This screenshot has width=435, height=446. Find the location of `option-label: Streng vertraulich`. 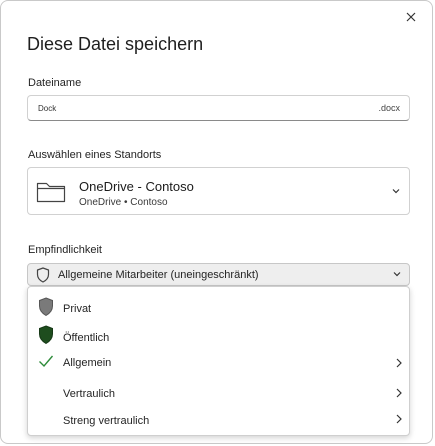

option-label: Streng vertraulich is located at coordinates (106, 421).